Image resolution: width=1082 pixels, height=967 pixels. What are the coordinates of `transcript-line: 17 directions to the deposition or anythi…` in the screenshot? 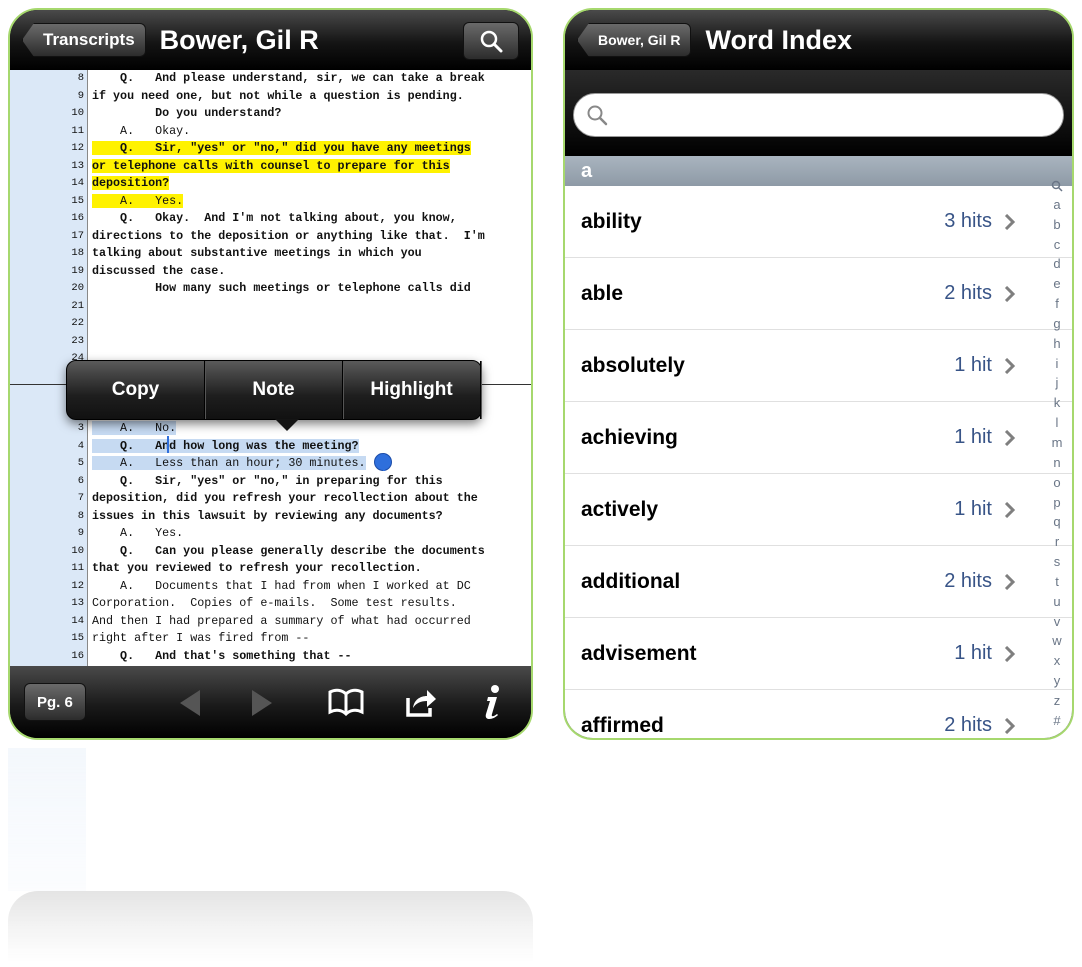 It's located at (270, 237).